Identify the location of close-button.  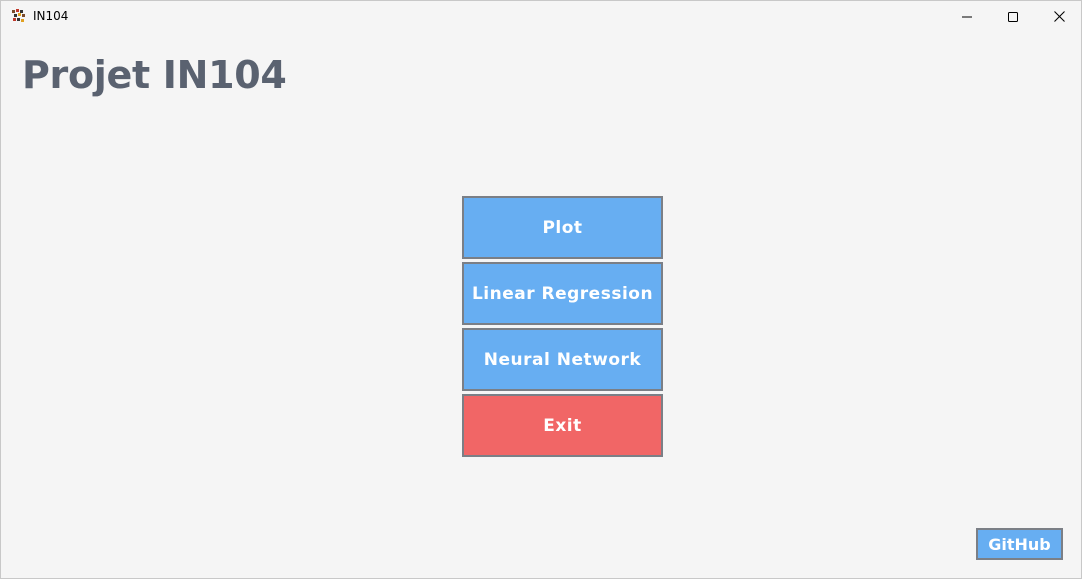
(1058, 16).